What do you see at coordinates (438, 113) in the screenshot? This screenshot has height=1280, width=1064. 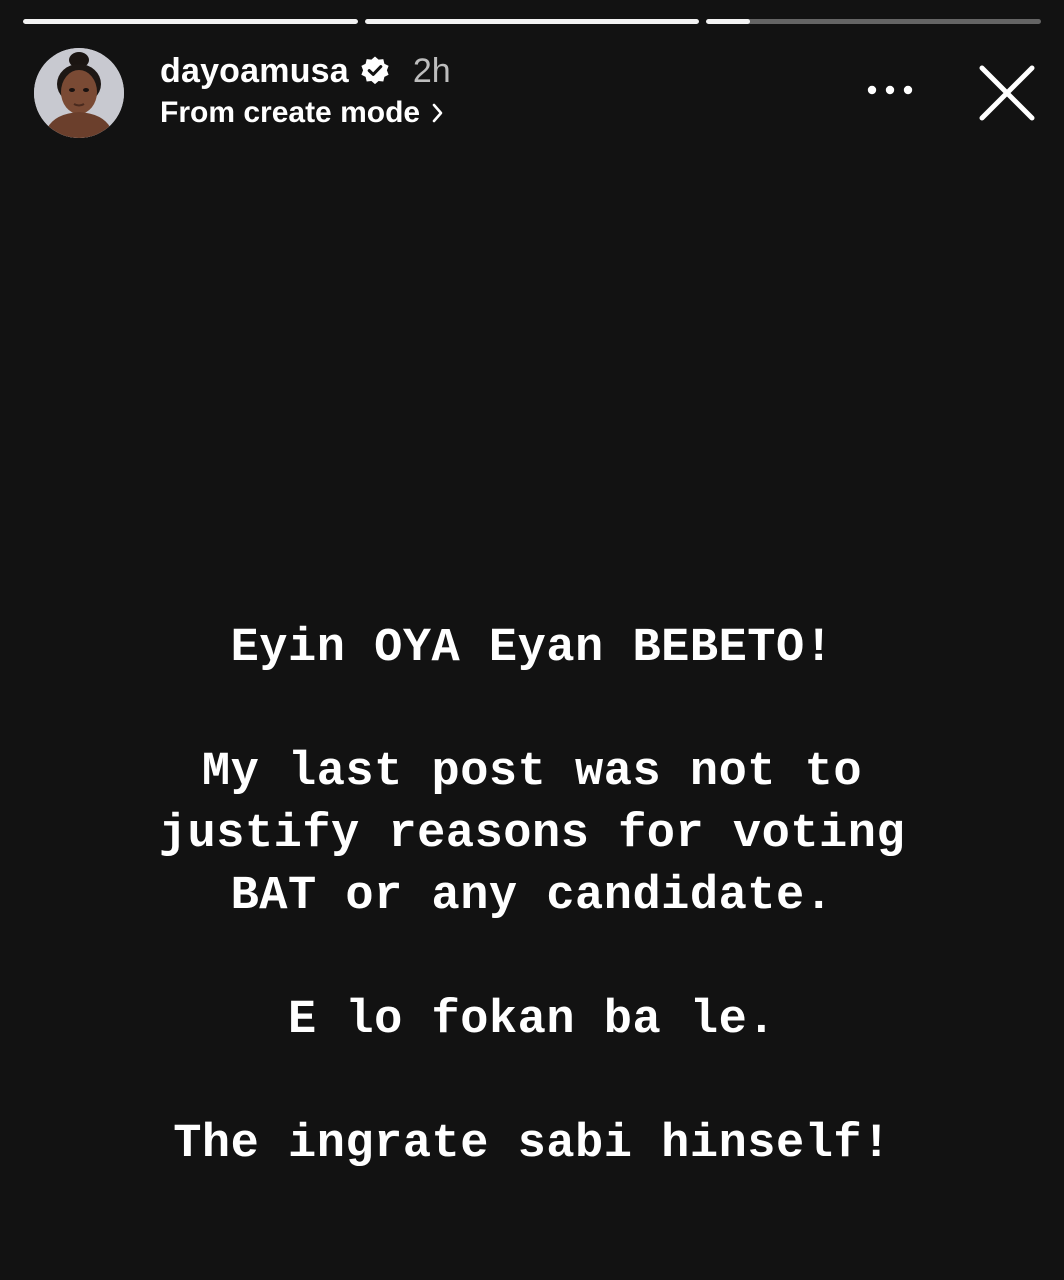 I see `chevron-right-icon` at bounding box center [438, 113].